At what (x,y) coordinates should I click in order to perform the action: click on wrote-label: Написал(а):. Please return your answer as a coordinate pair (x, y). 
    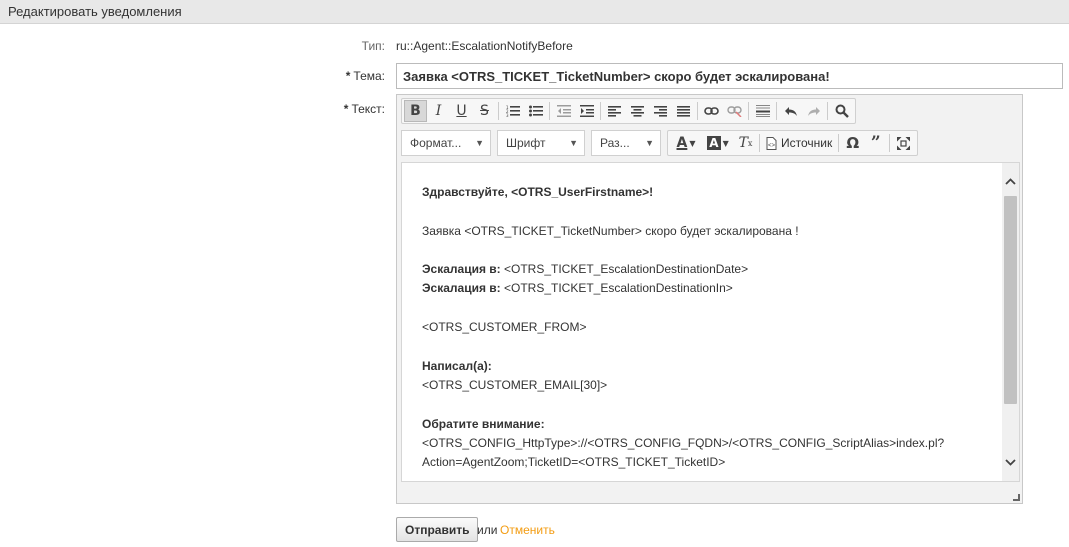
    Looking at the image, I should click on (457, 365).